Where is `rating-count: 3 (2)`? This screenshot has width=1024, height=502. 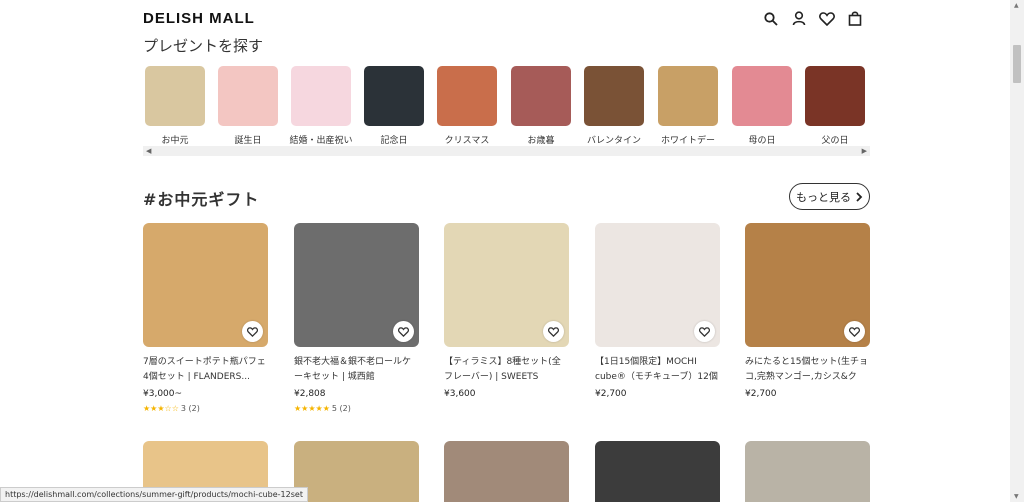 rating-count: 3 (2) is located at coordinates (190, 408).